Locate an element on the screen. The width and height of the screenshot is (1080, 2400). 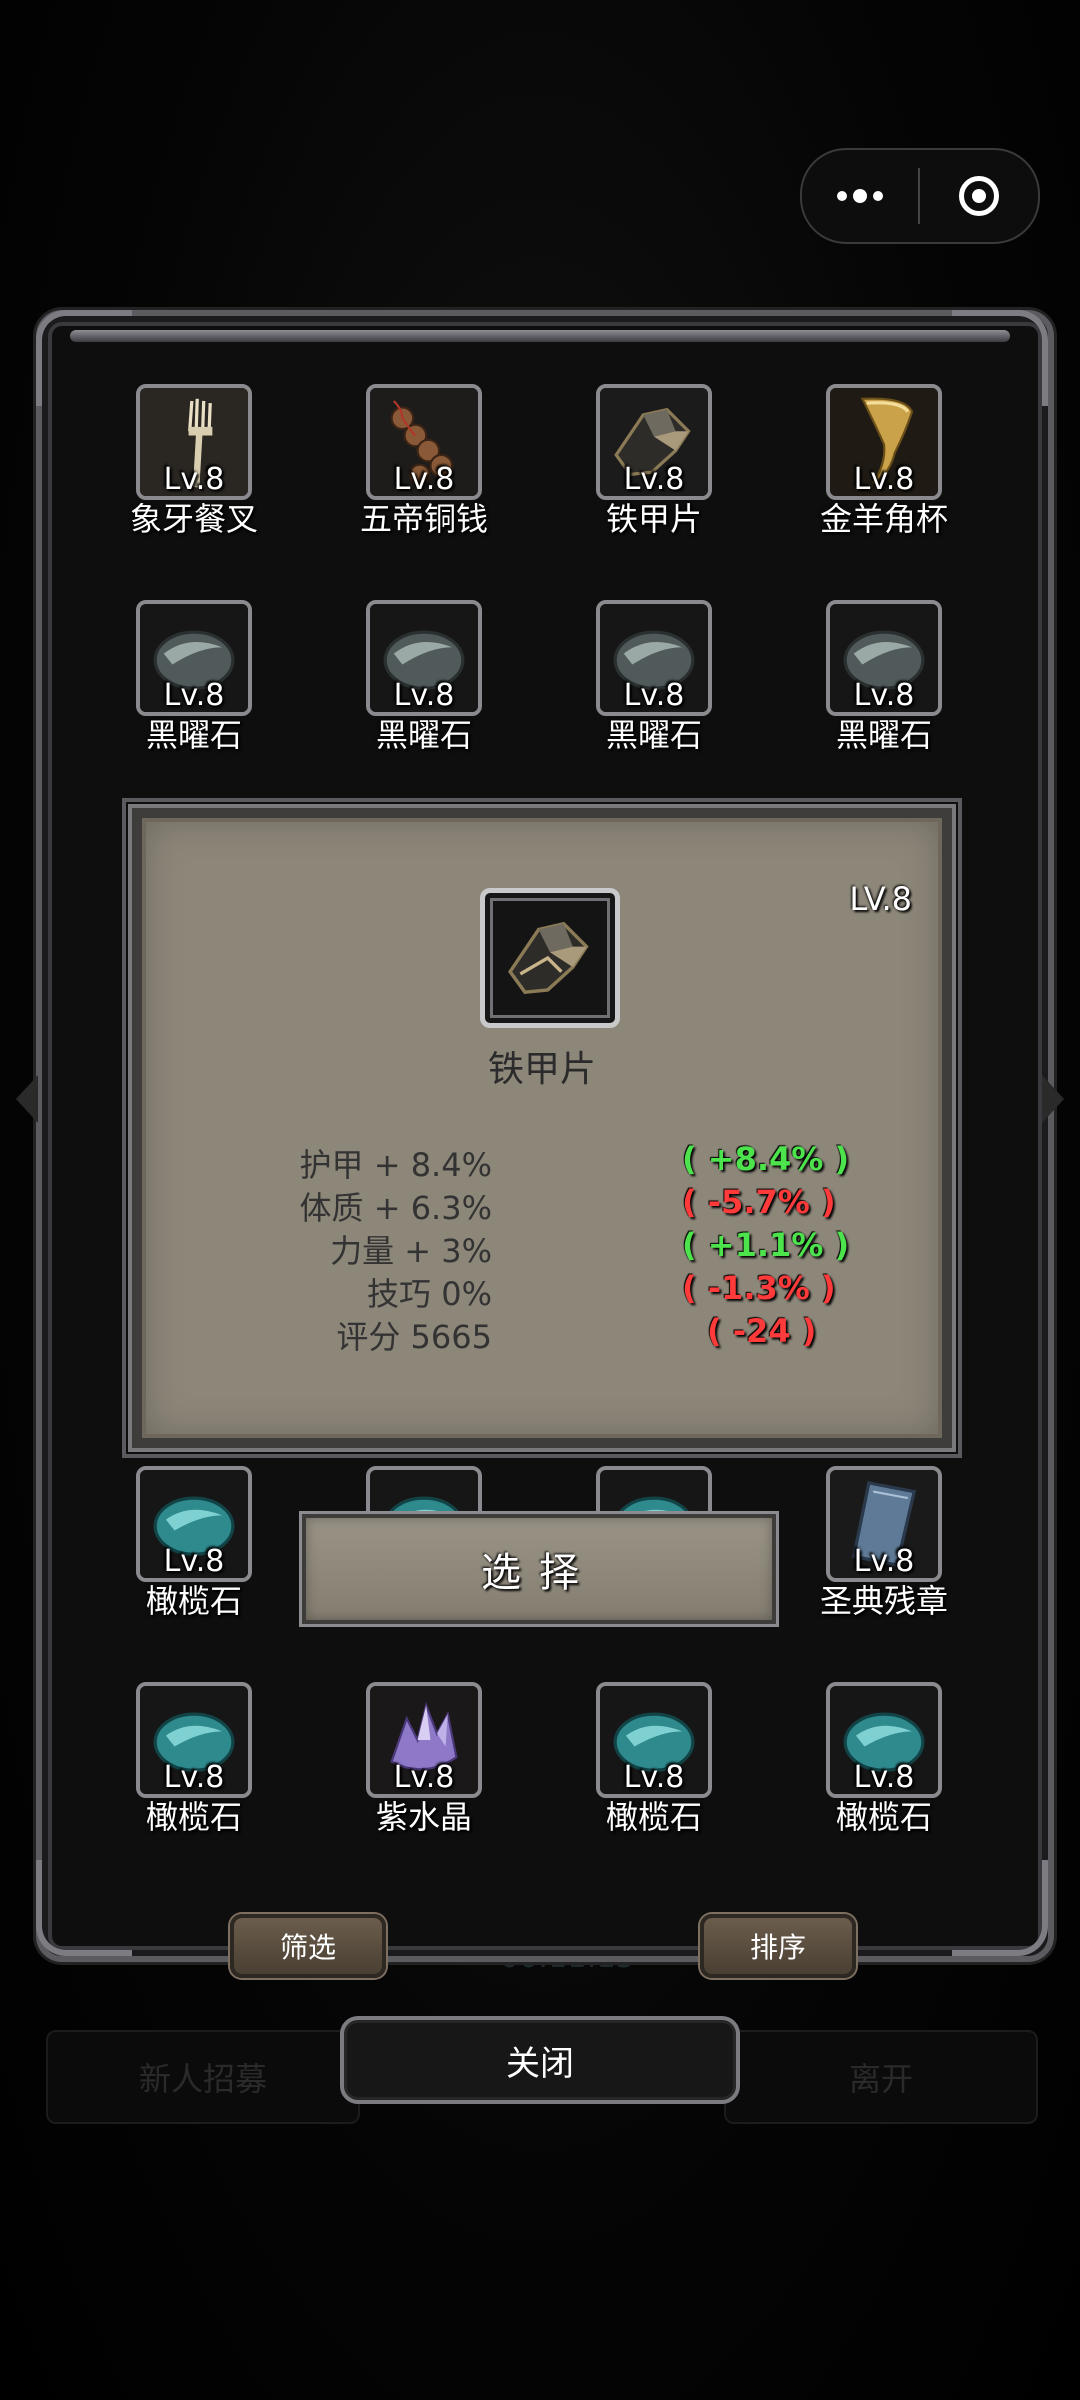
detail-item-slot is located at coordinates (550, 958).